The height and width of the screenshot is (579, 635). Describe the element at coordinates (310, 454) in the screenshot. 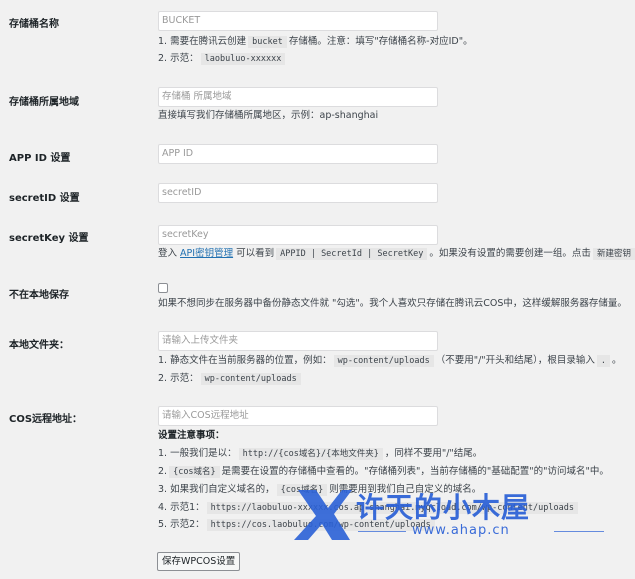

I see `cosurl-note-1-code: http://{cos域名}/{本地文件夹}` at that location.